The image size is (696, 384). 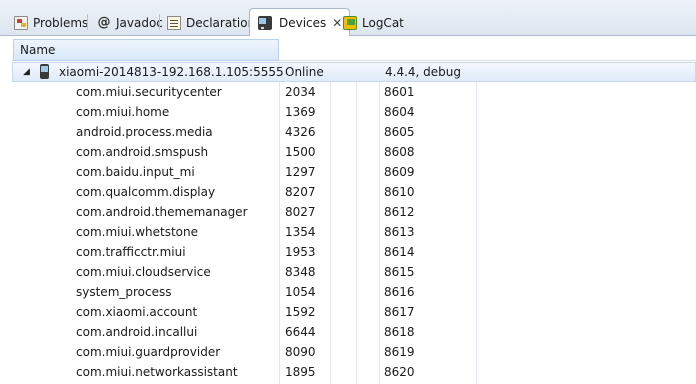 I want to click on logcat-icon, so click(x=350, y=22).